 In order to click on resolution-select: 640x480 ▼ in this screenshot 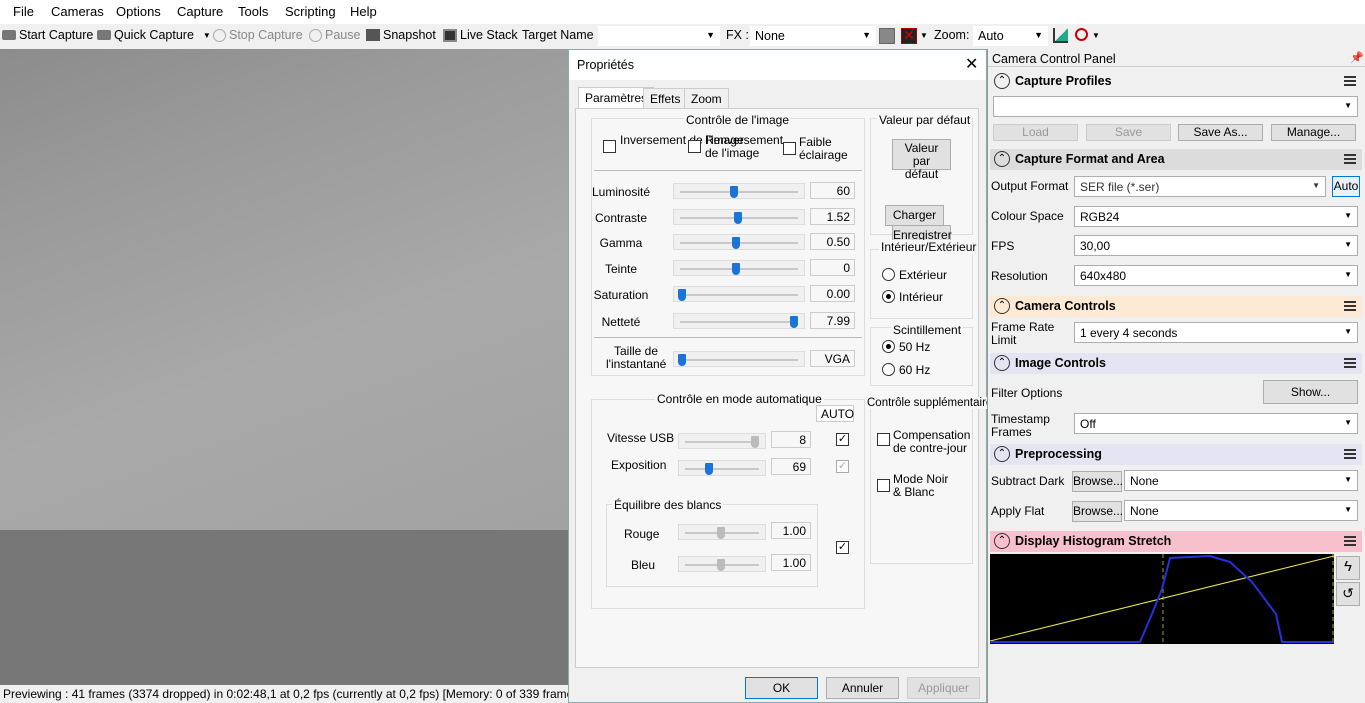, I will do `click(1216, 275)`.